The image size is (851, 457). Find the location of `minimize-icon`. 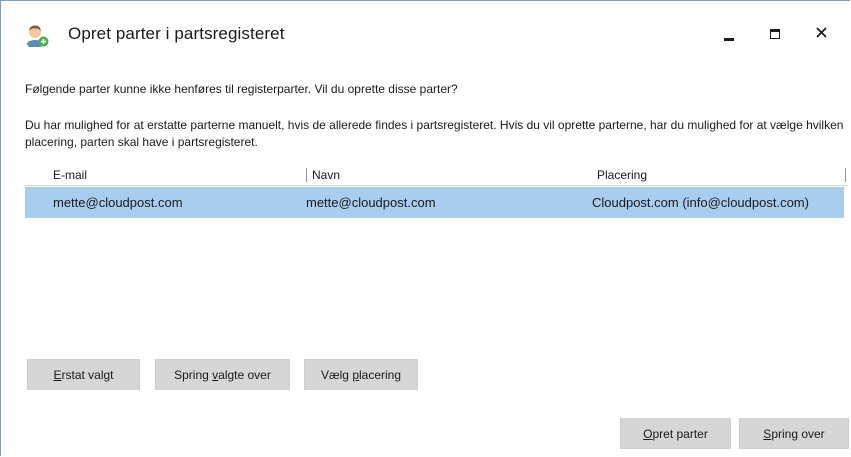

minimize-icon is located at coordinates (729, 39).